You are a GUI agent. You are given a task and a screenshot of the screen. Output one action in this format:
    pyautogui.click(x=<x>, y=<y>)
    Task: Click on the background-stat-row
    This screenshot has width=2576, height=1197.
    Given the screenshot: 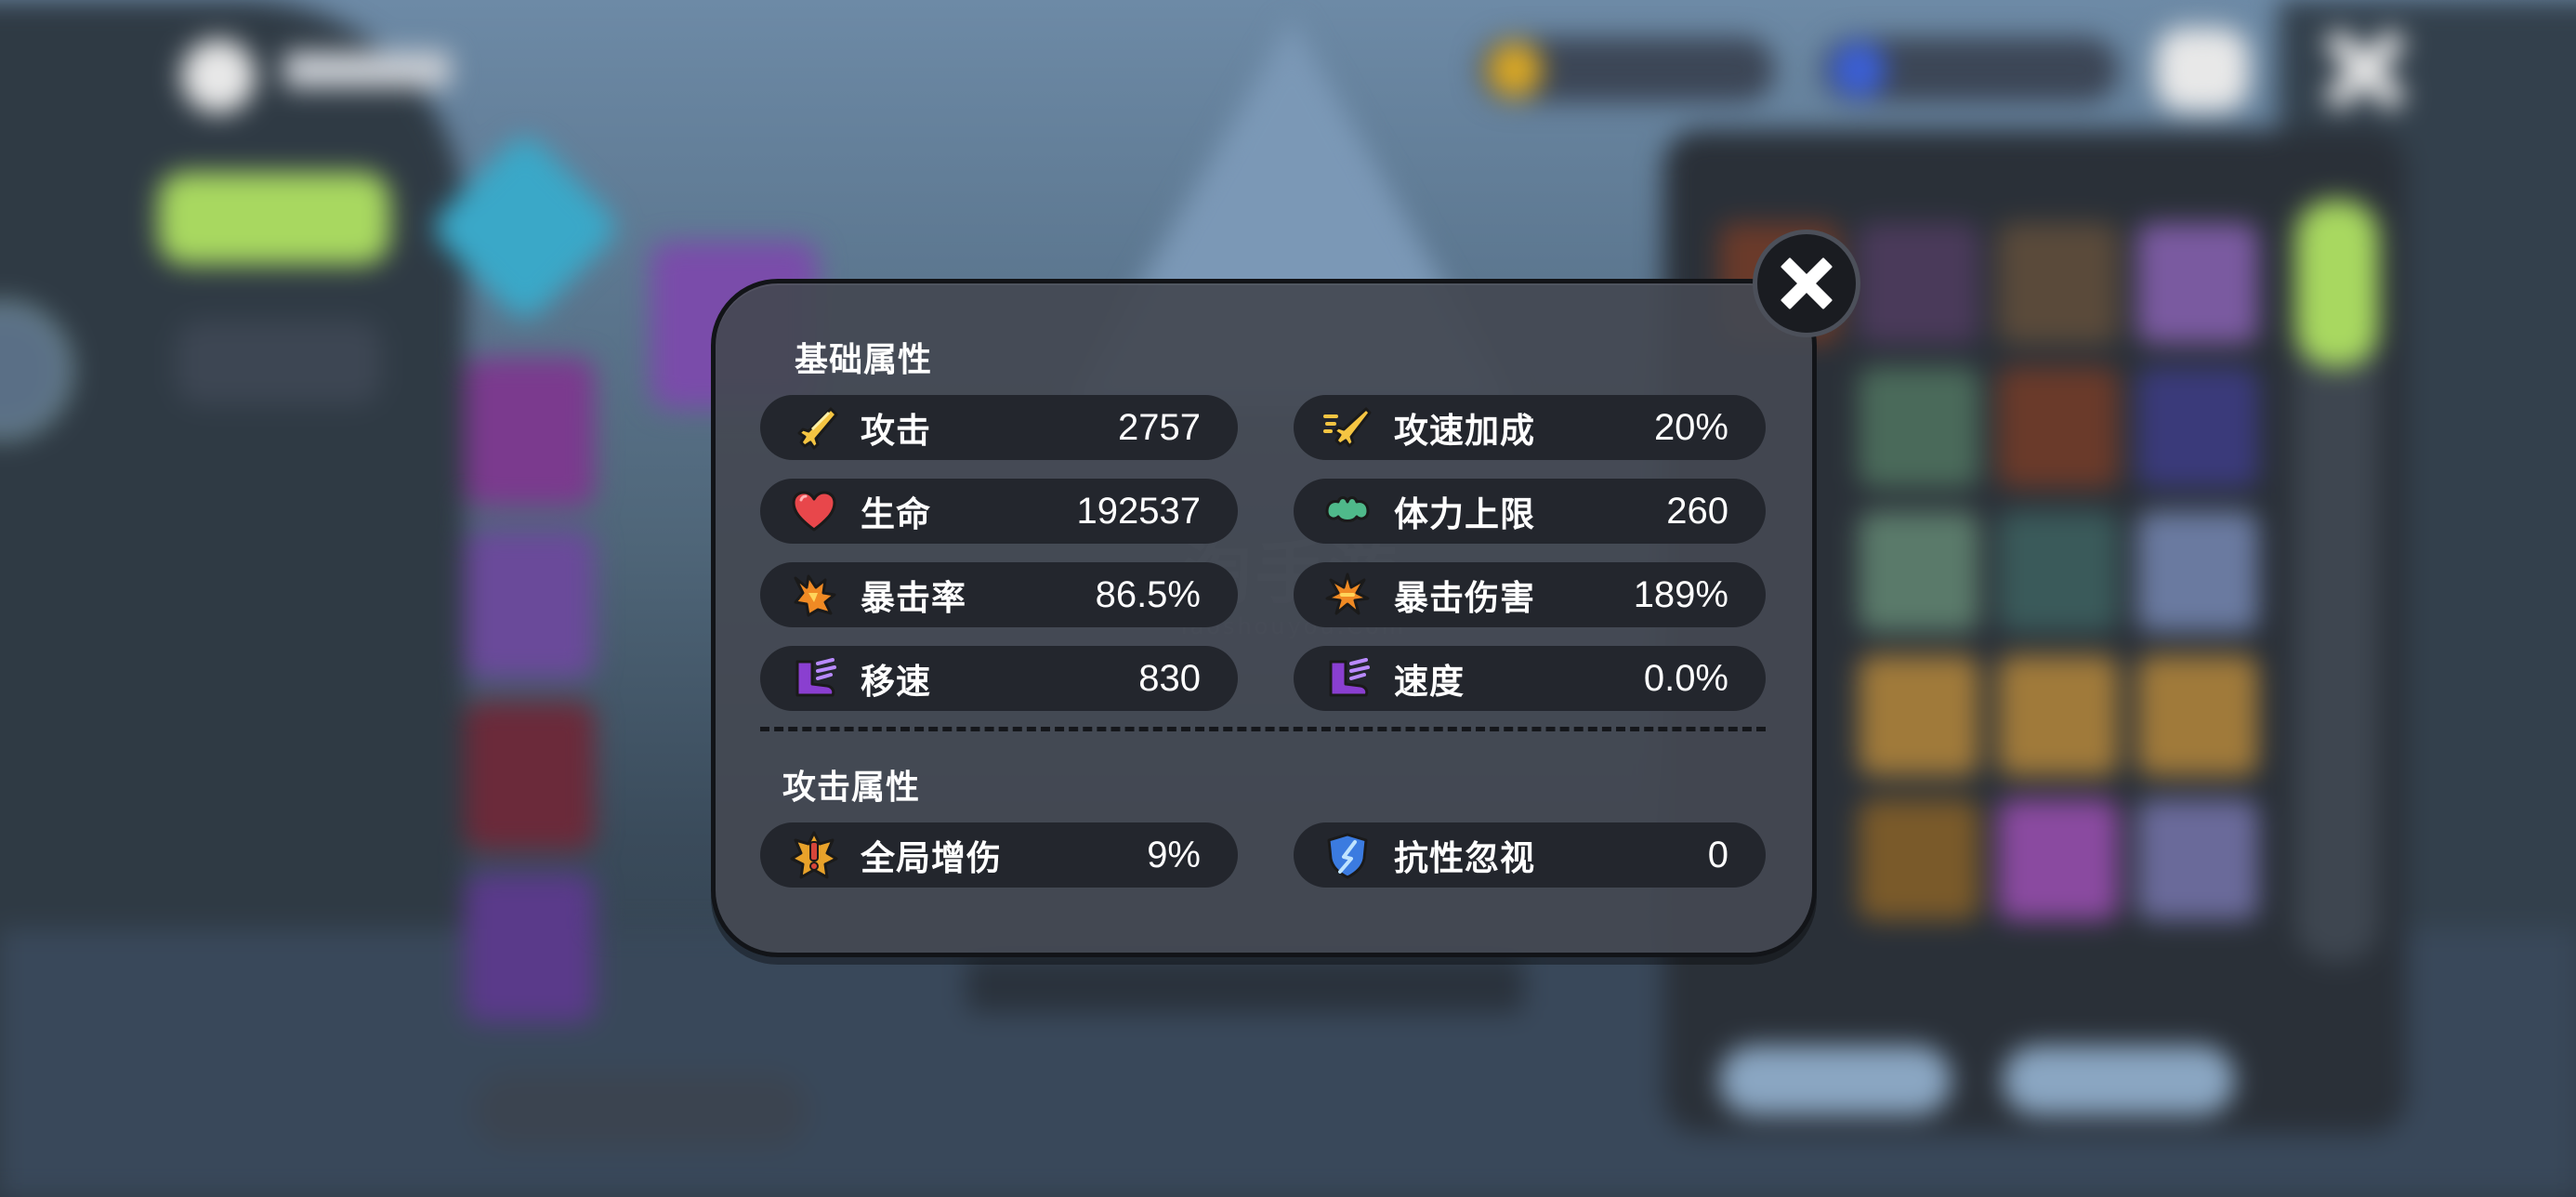 What is the action you would take?
    pyautogui.click(x=1245, y=985)
    